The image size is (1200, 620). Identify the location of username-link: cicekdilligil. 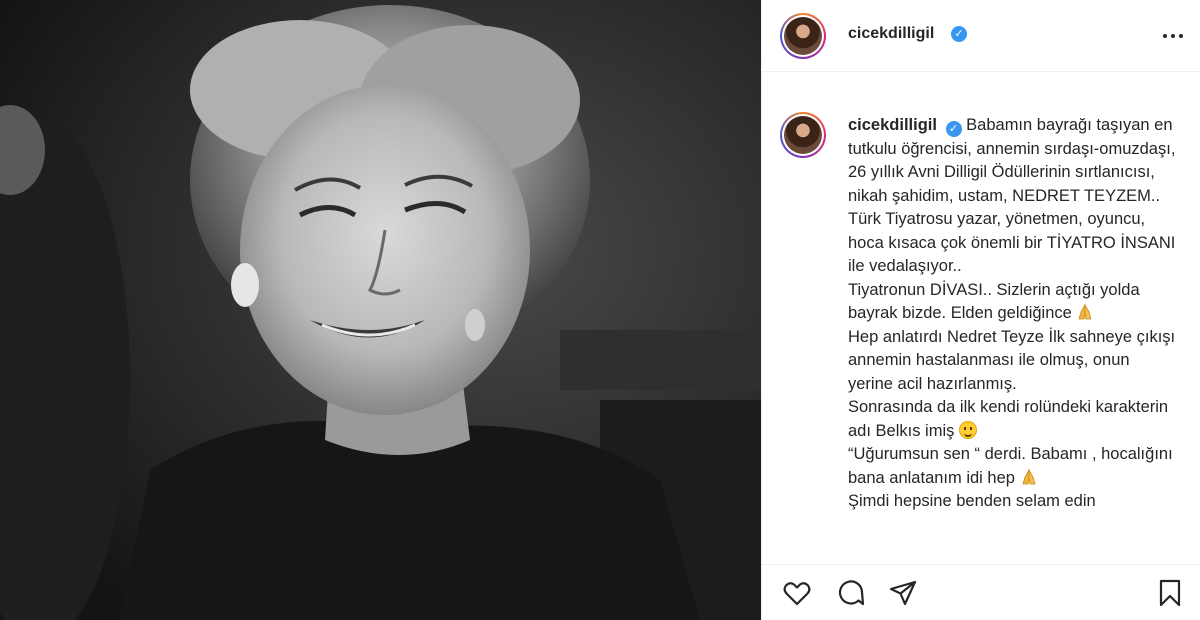
(891, 34).